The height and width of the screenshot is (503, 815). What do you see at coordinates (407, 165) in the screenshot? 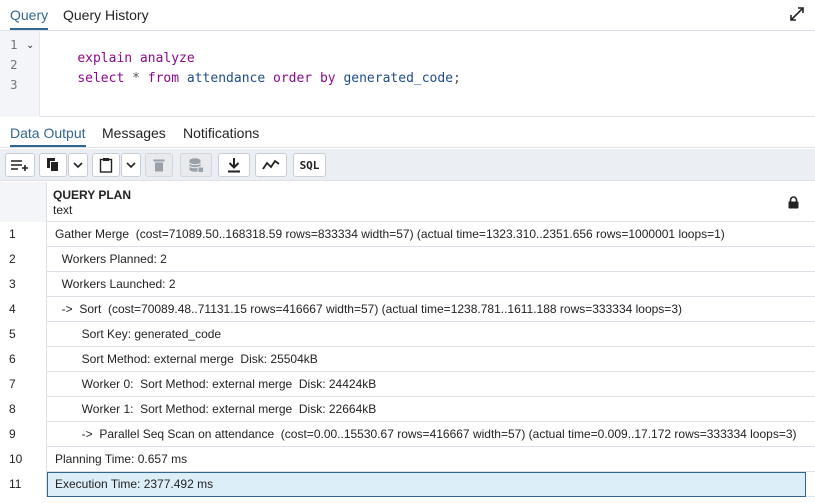
I see `data-toolbar: SQL` at bounding box center [407, 165].